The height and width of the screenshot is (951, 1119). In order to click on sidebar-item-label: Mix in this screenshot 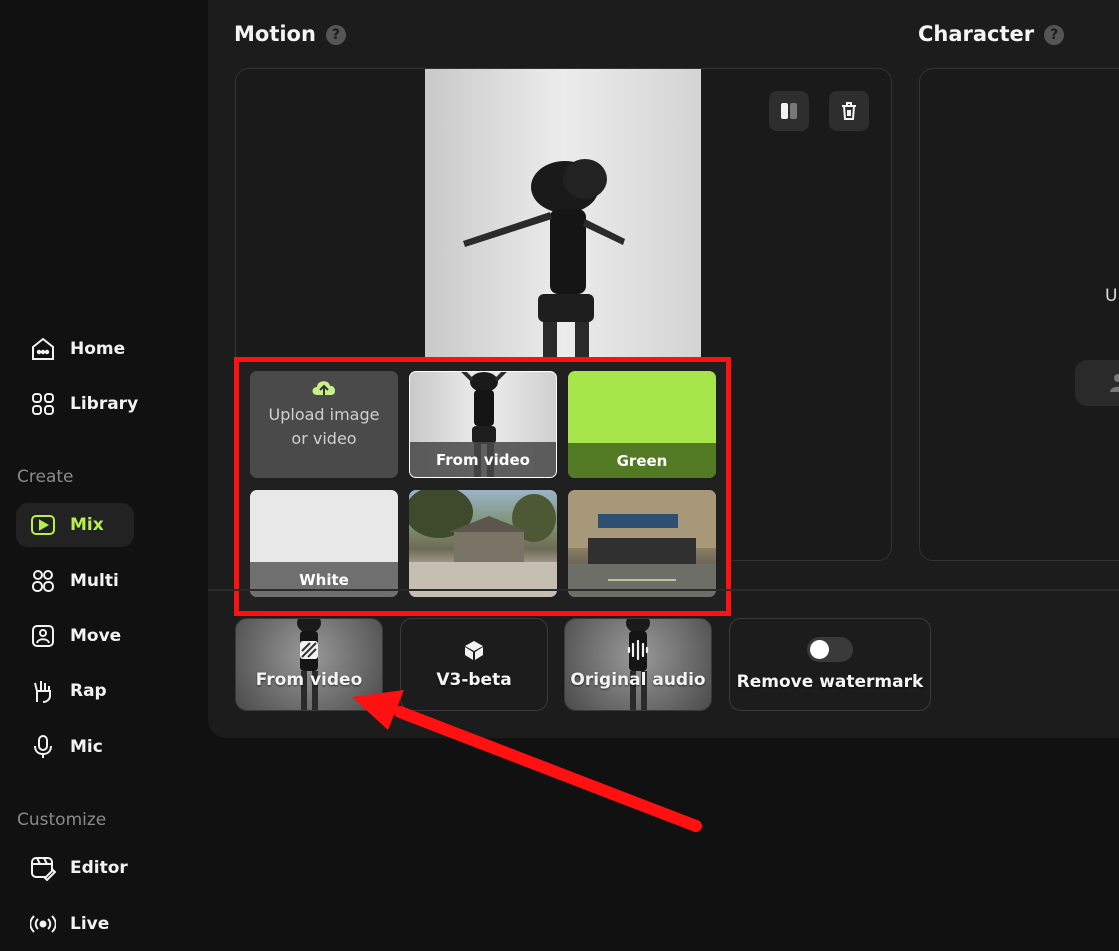, I will do `click(87, 525)`.